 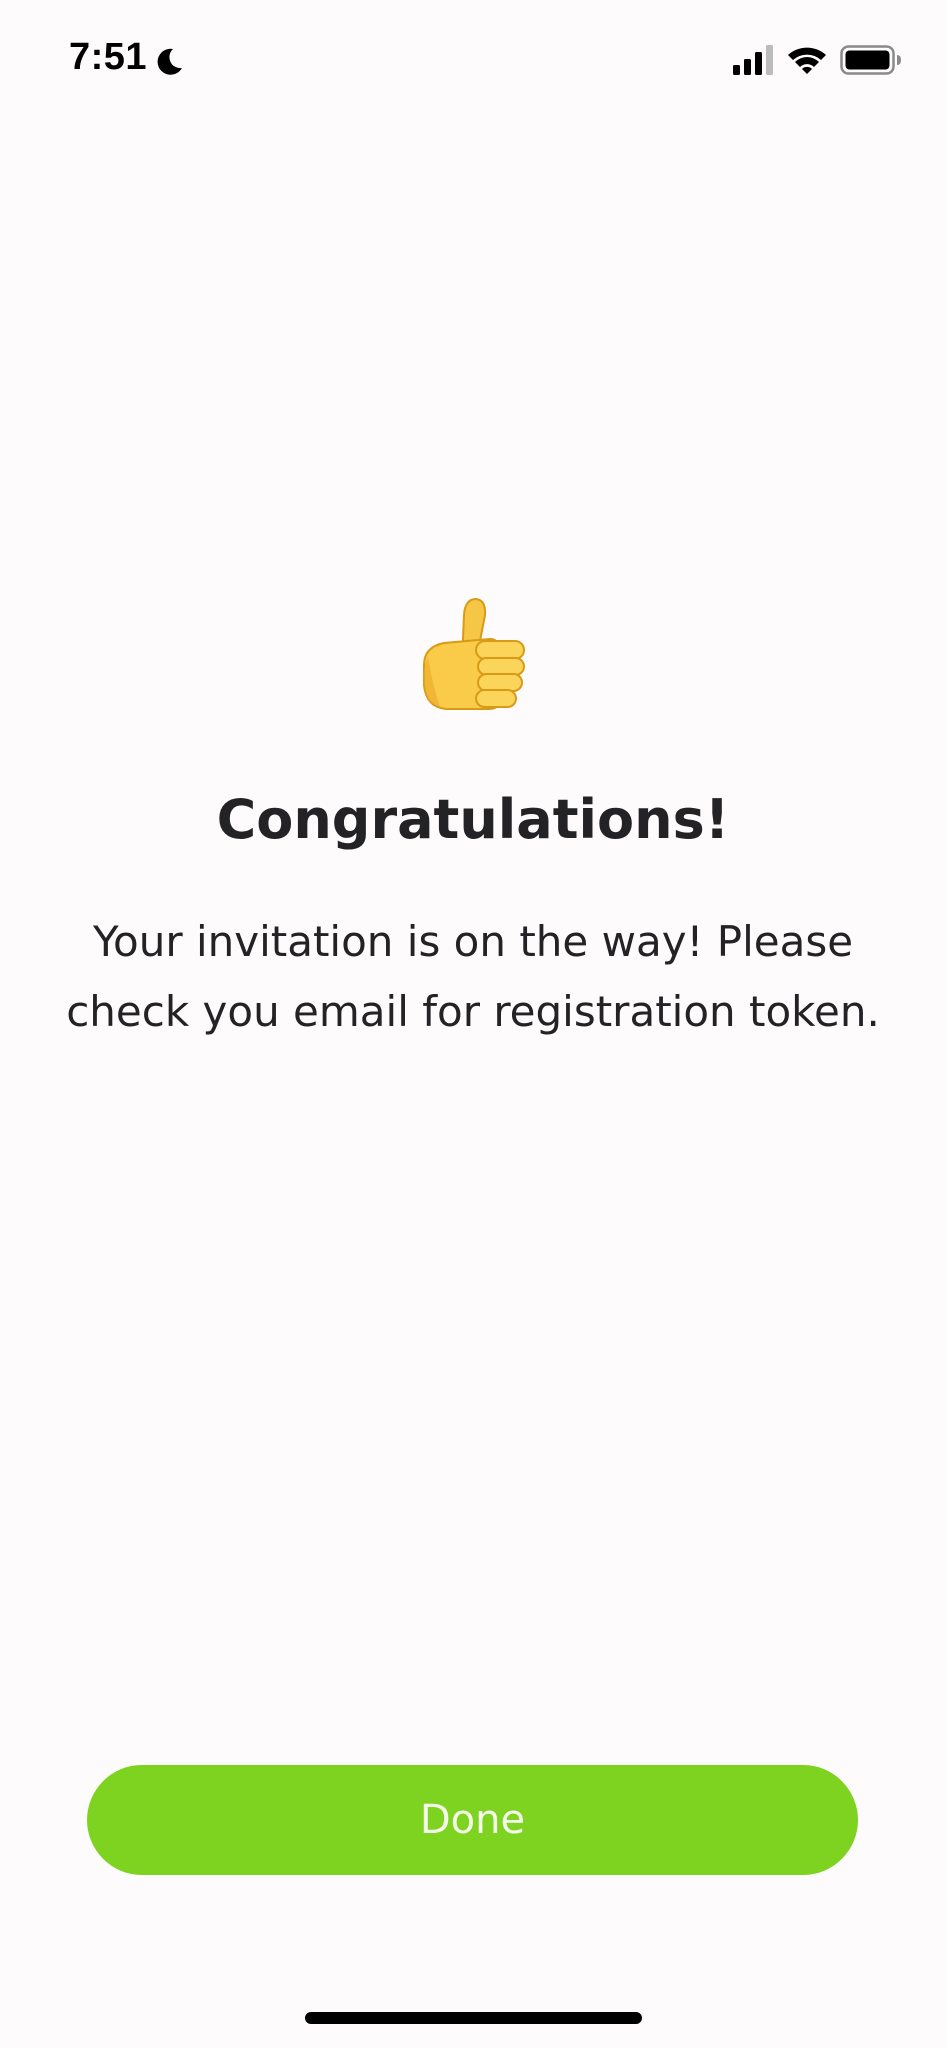 I want to click on battery-icon, so click(x=870, y=60).